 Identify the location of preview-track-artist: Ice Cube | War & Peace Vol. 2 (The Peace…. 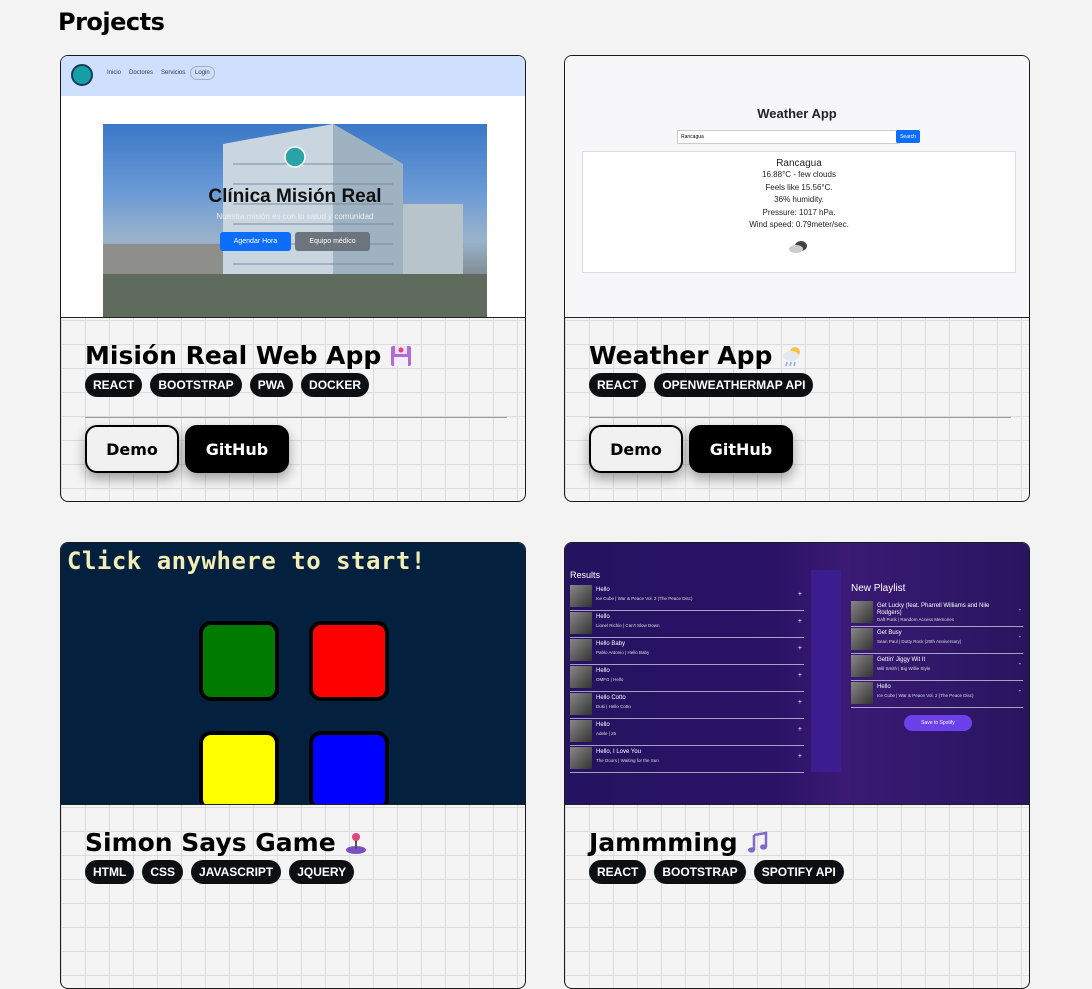
(925, 695).